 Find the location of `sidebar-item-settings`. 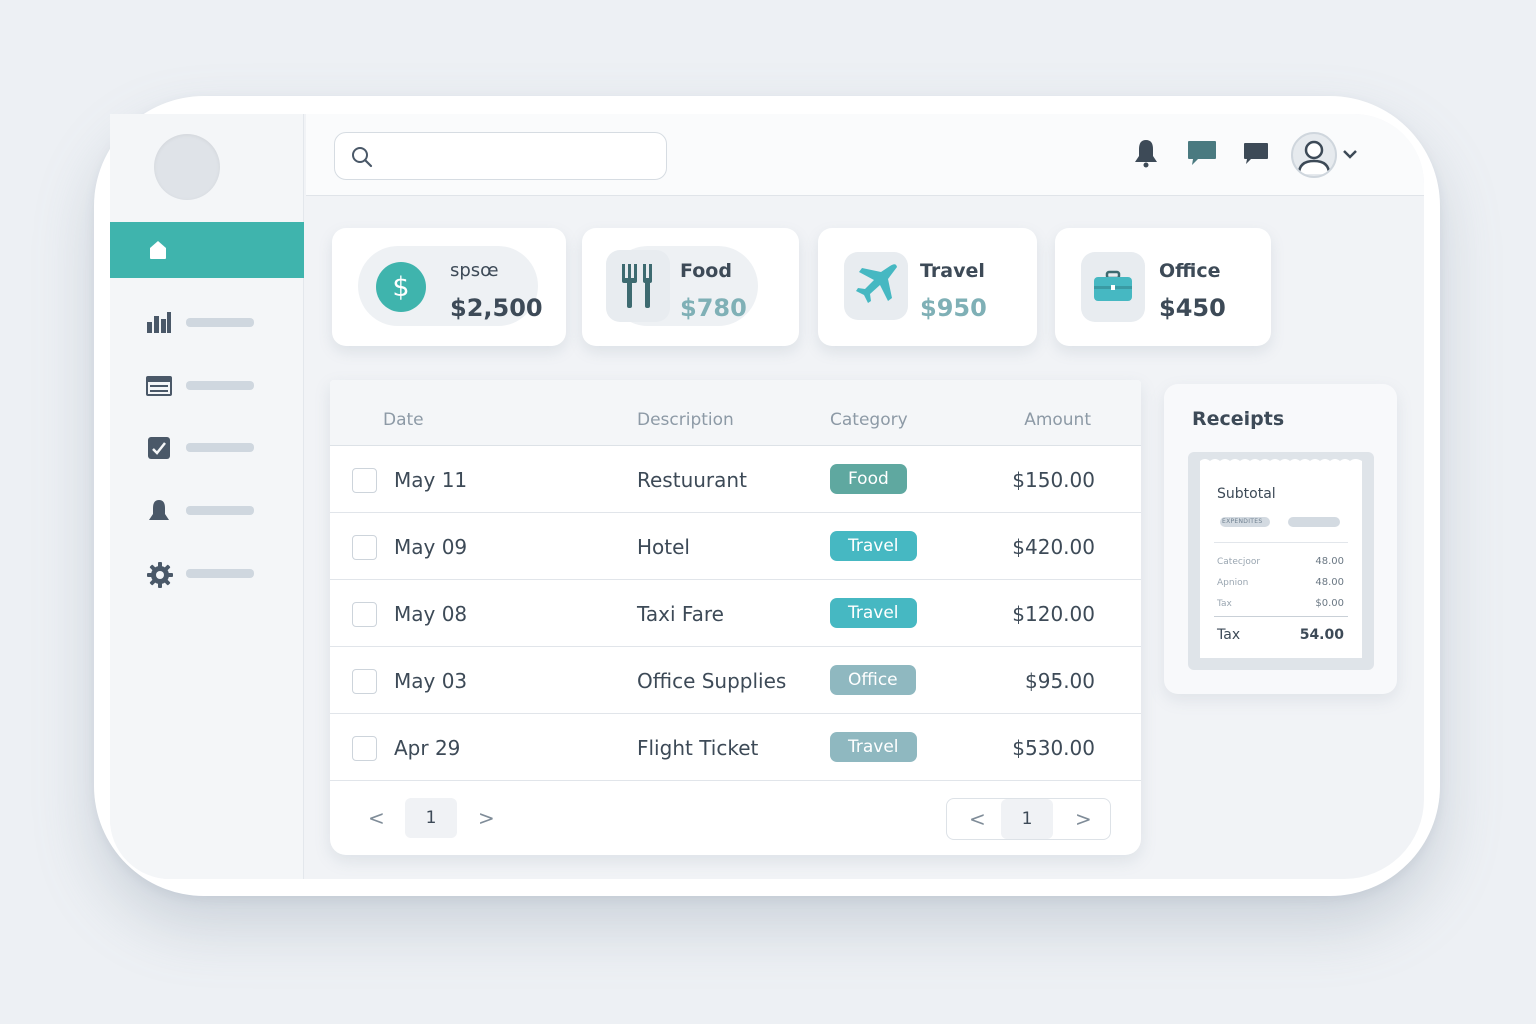

sidebar-item-settings is located at coordinates (221, 573).